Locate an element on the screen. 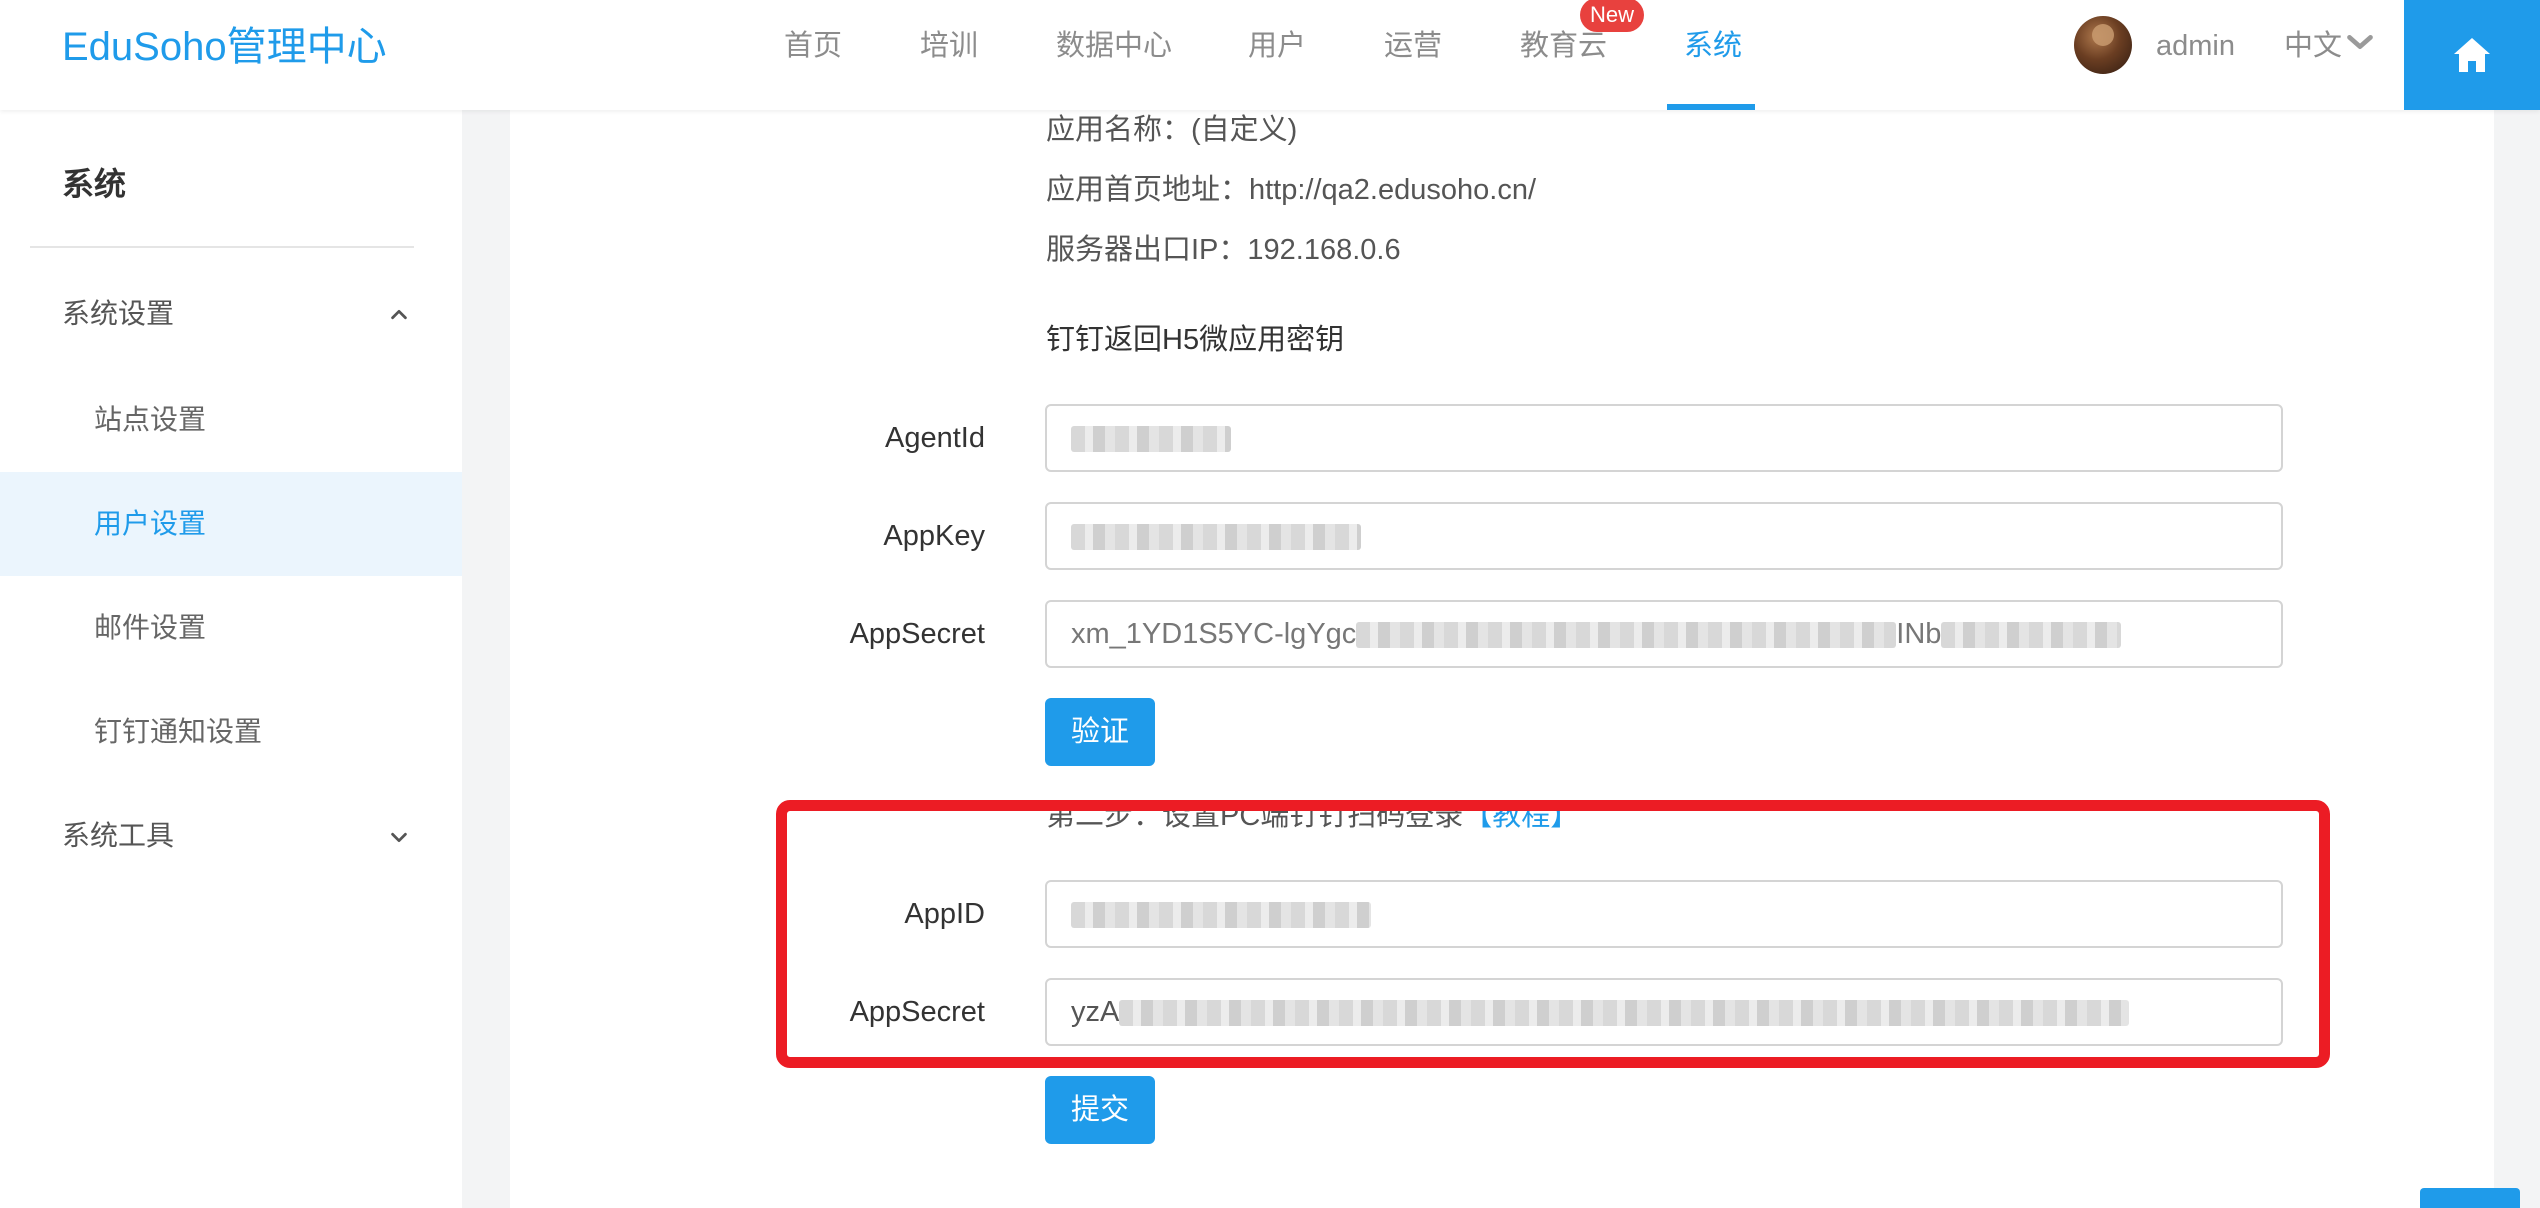 This screenshot has width=2540, height=1208. sidebar-title: 系统 is located at coordinates (94, 184).